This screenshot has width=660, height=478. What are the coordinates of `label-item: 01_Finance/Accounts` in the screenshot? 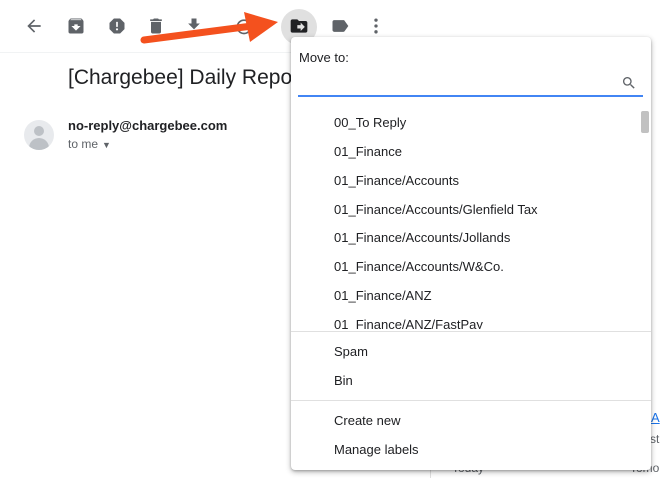 It's located at (466, 181).